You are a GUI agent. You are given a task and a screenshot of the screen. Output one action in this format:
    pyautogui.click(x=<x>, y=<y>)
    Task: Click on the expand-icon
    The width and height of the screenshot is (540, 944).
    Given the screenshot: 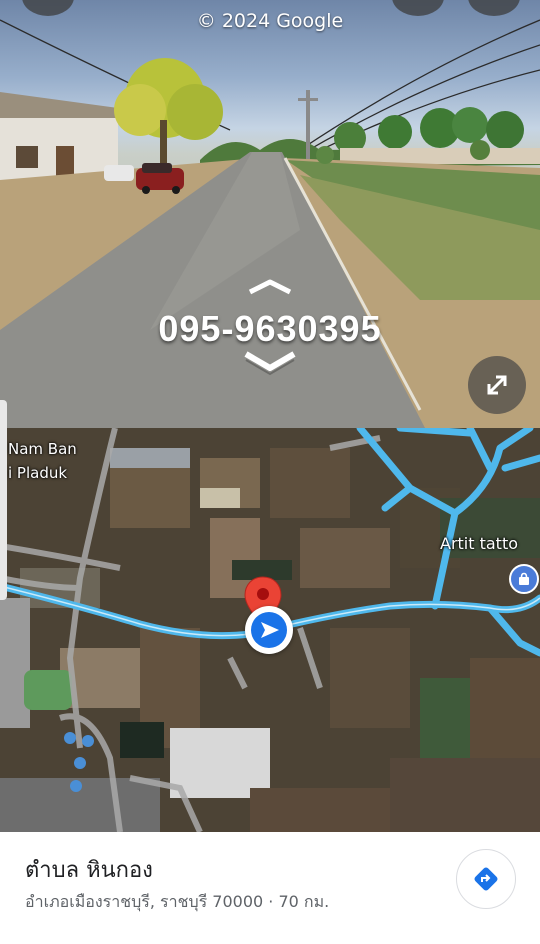 What is the action you would take?
    pyautogui.click(x=497, y=385)
    